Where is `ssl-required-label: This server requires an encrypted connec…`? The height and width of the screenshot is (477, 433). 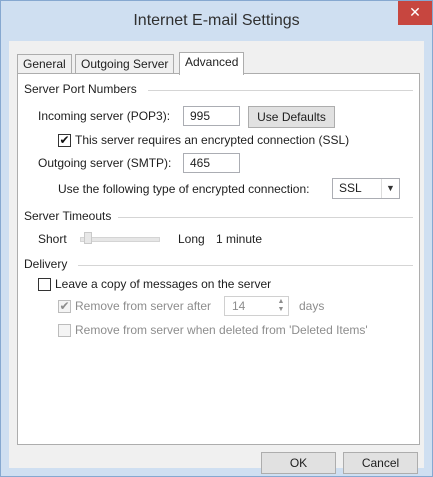
ssl-required-label: This server requires an encrypted connec… is located at coordinates (212, 140).